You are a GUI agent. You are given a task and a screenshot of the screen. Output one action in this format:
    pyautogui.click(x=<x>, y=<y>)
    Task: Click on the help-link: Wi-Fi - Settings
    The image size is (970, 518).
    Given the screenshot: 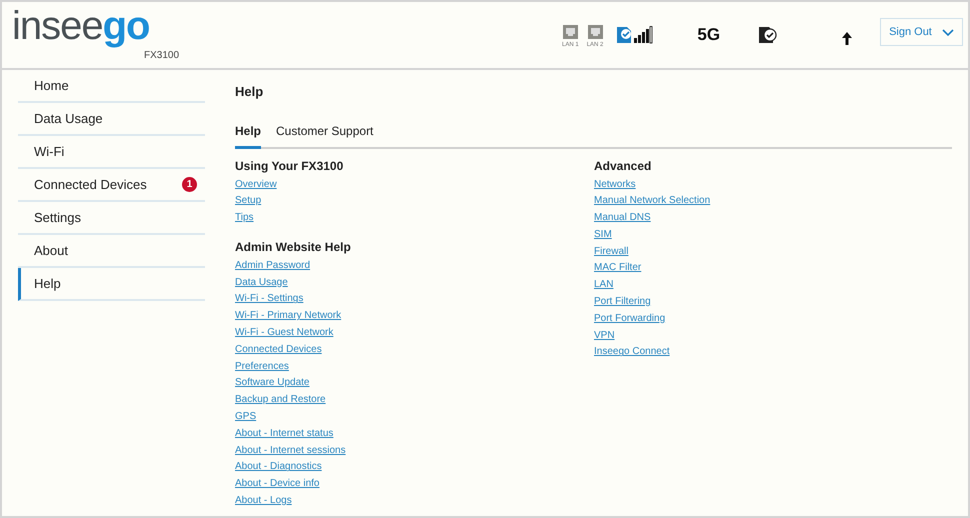 What is the action you would take?
    pyautogui.click(x=269, y=299)
    